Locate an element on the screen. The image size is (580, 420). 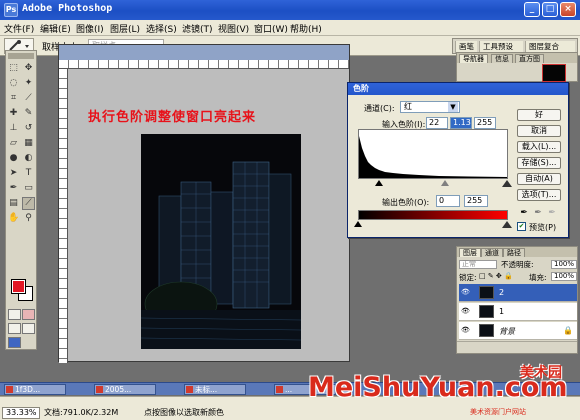
menu-layer: 图层(L) is located at coordinates (125, 28).